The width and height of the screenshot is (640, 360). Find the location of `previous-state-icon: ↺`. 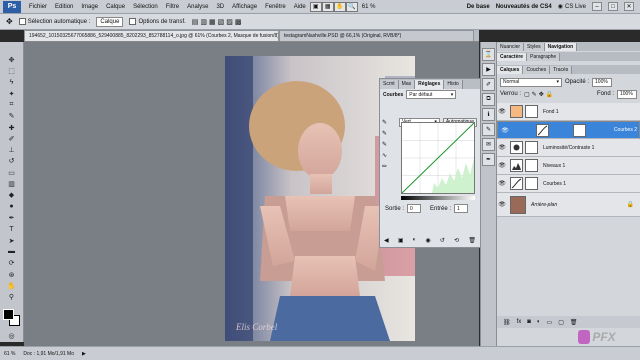

previous-state-icon: ↺ is located at coordinates (442, 240).